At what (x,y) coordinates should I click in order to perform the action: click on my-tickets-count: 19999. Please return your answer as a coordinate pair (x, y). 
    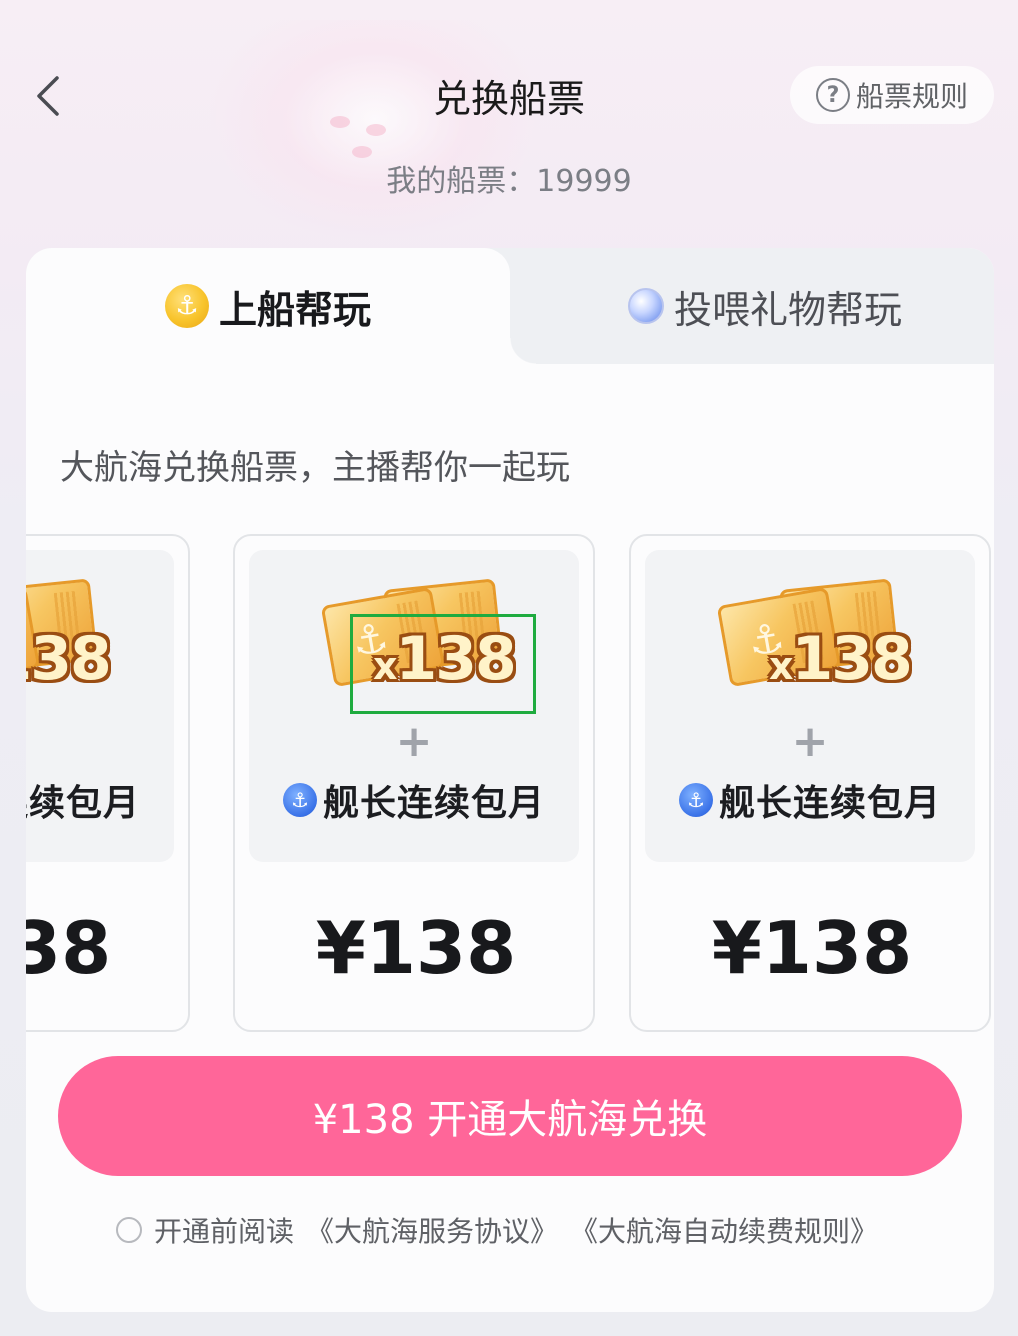
    Looking at the image, I should click on (584, 181).